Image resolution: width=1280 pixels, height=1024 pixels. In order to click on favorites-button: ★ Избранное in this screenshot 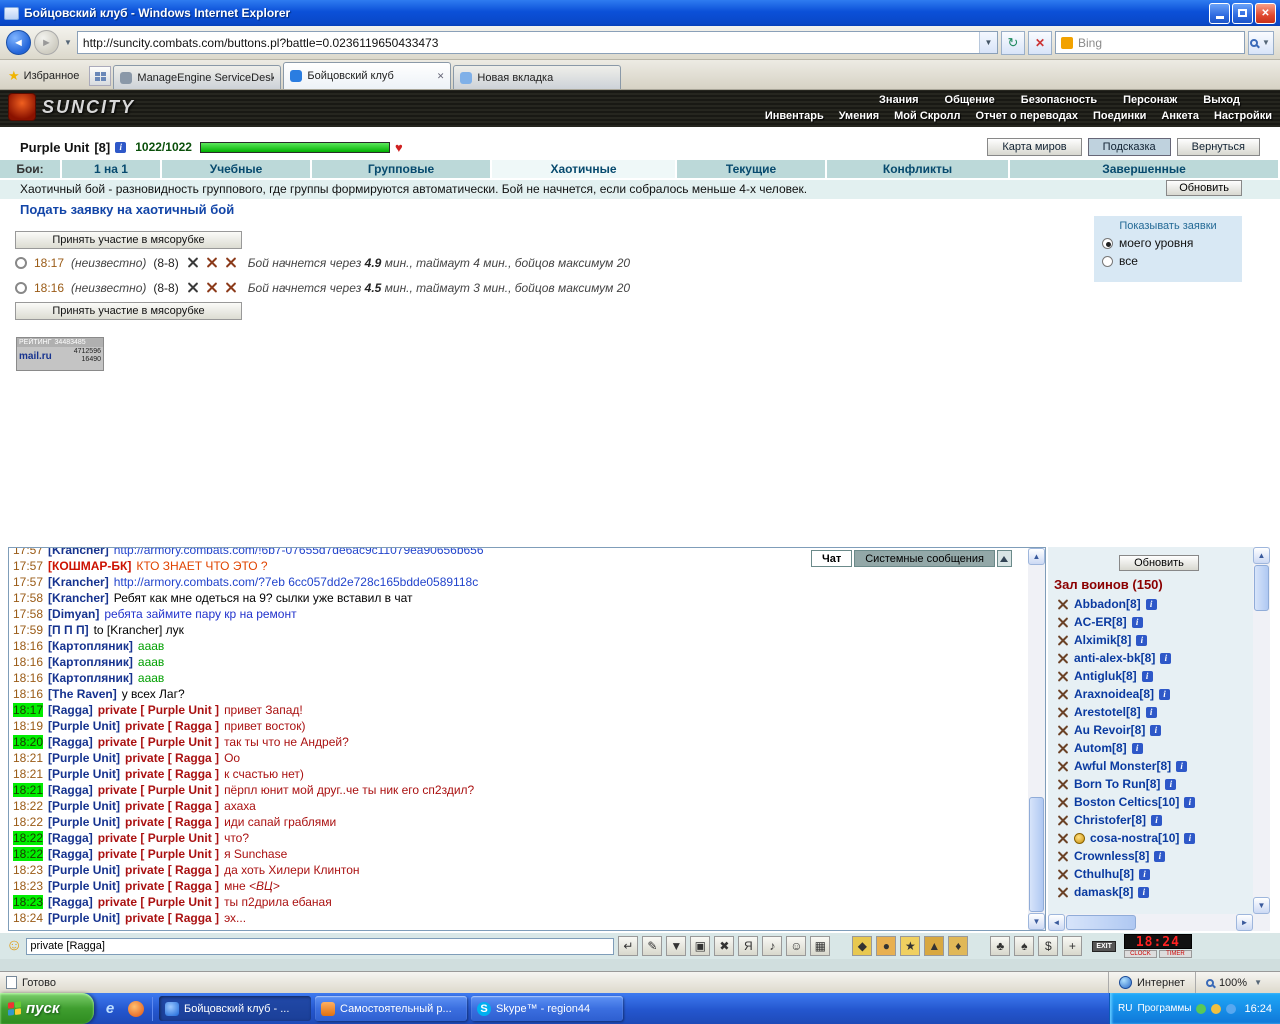, I will do `click(45, 78)`.